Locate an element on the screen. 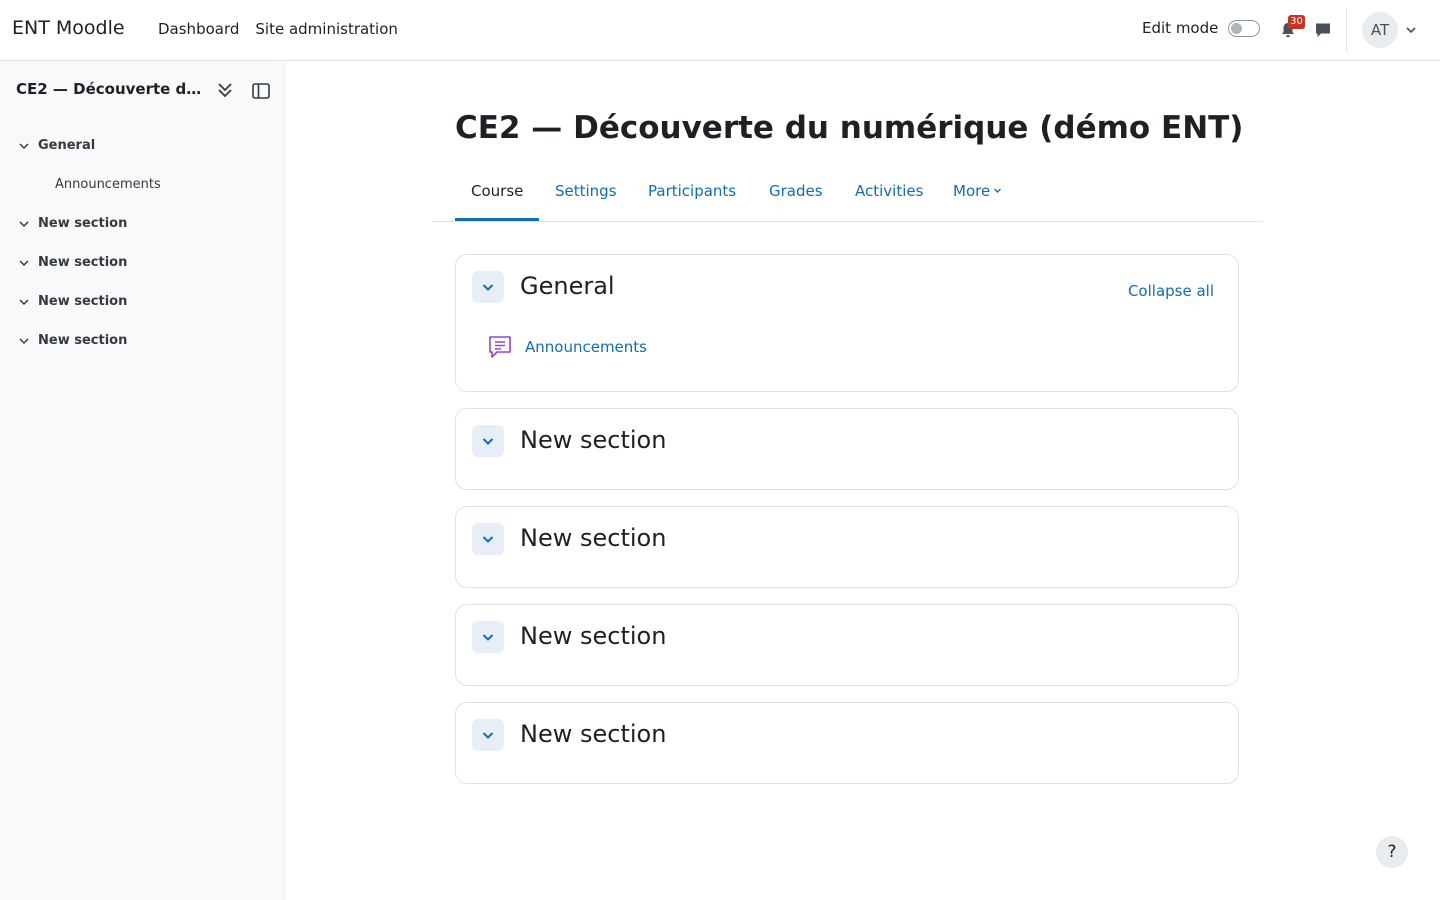 Image resolution: width=1440 pixels, height=900 pixels. close-drawer-icon is located at coordinates (261, 91).